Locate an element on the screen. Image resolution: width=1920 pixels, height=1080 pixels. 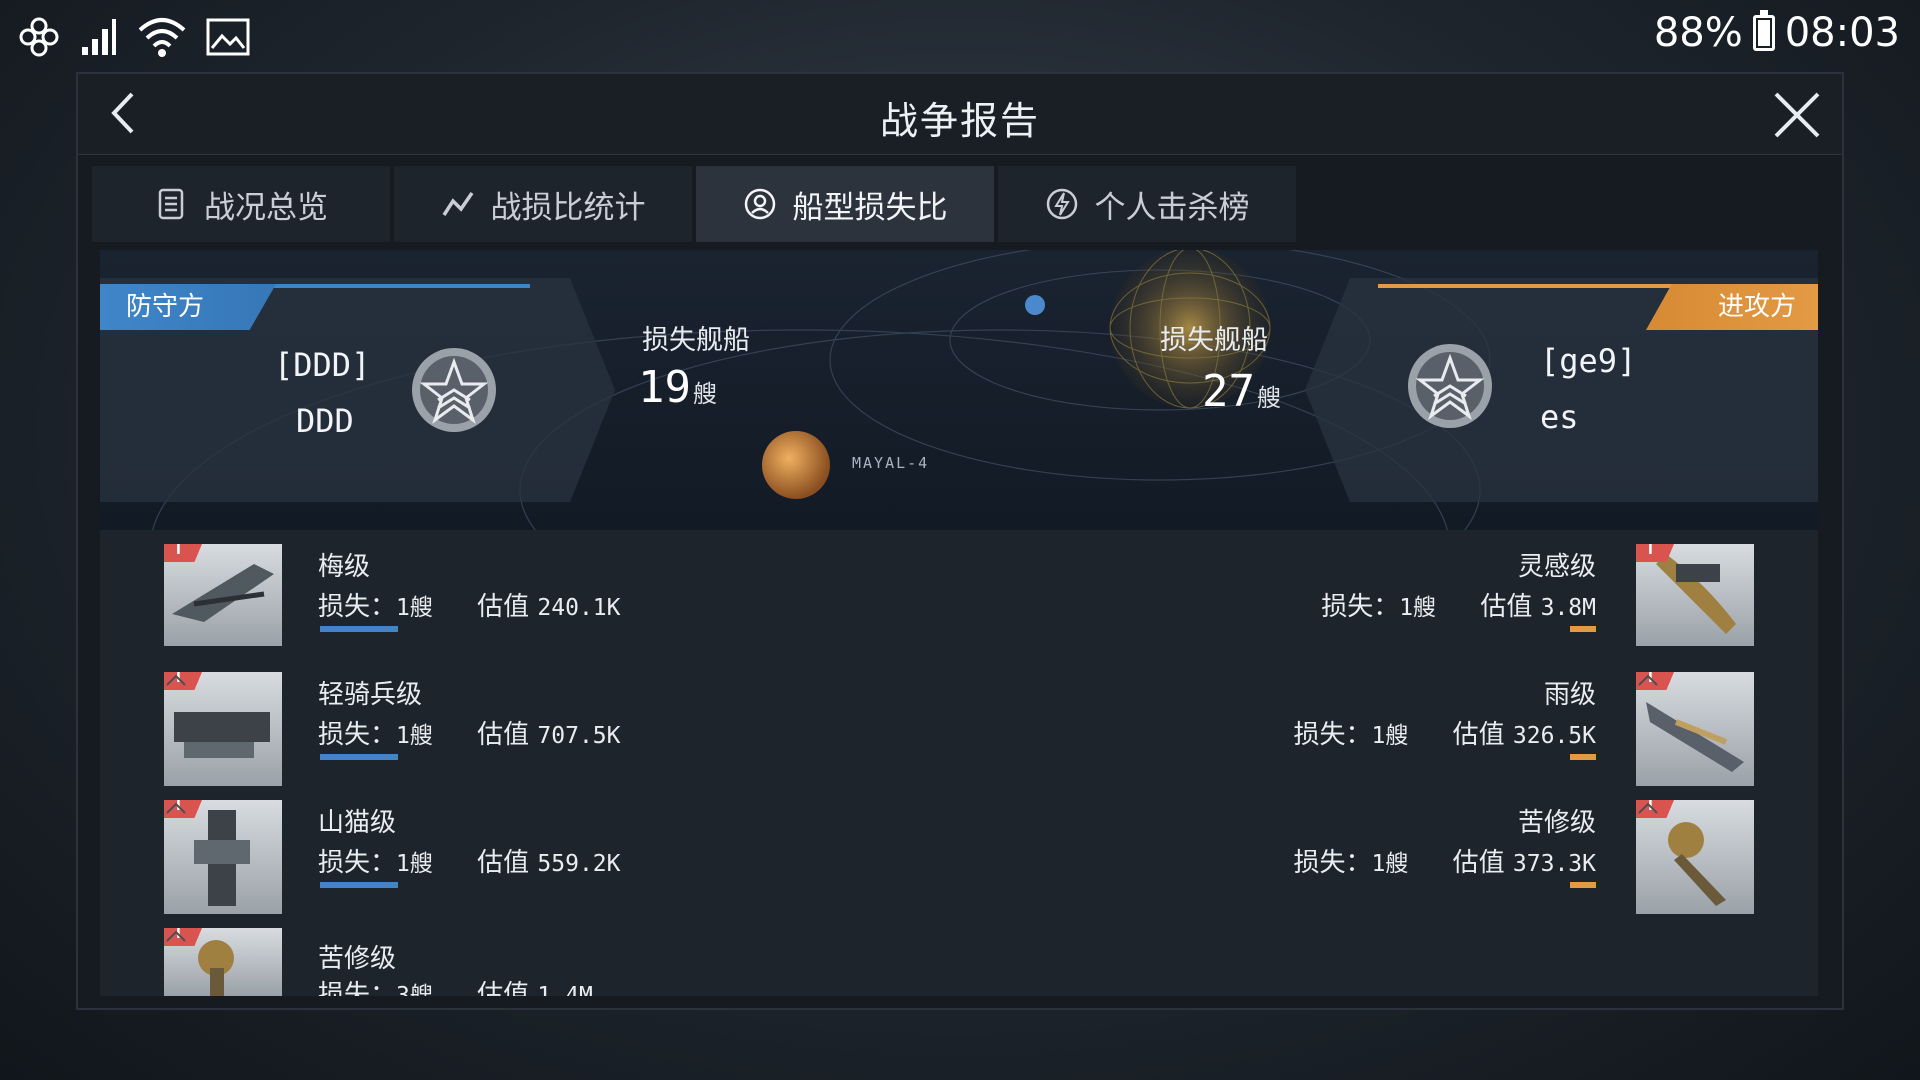
attacker-label: 进攻方 is located at coordinates (1732, 307).